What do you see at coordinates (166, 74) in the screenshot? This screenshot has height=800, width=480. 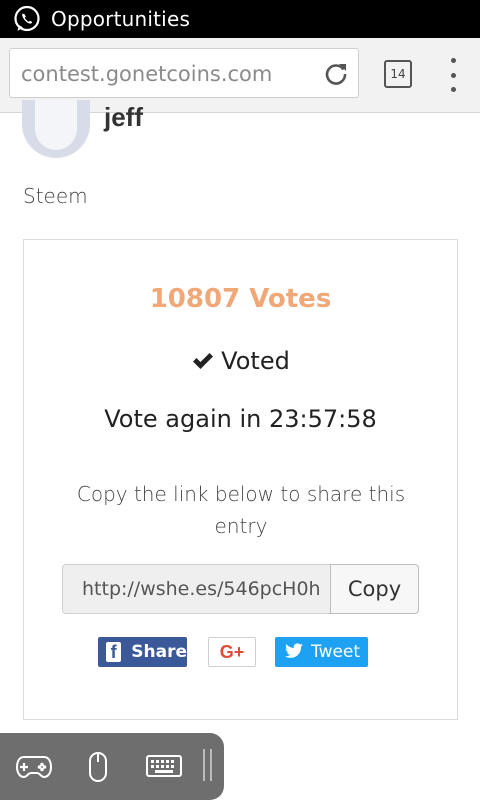 I see `url-input` at bounding box center [166, 74].